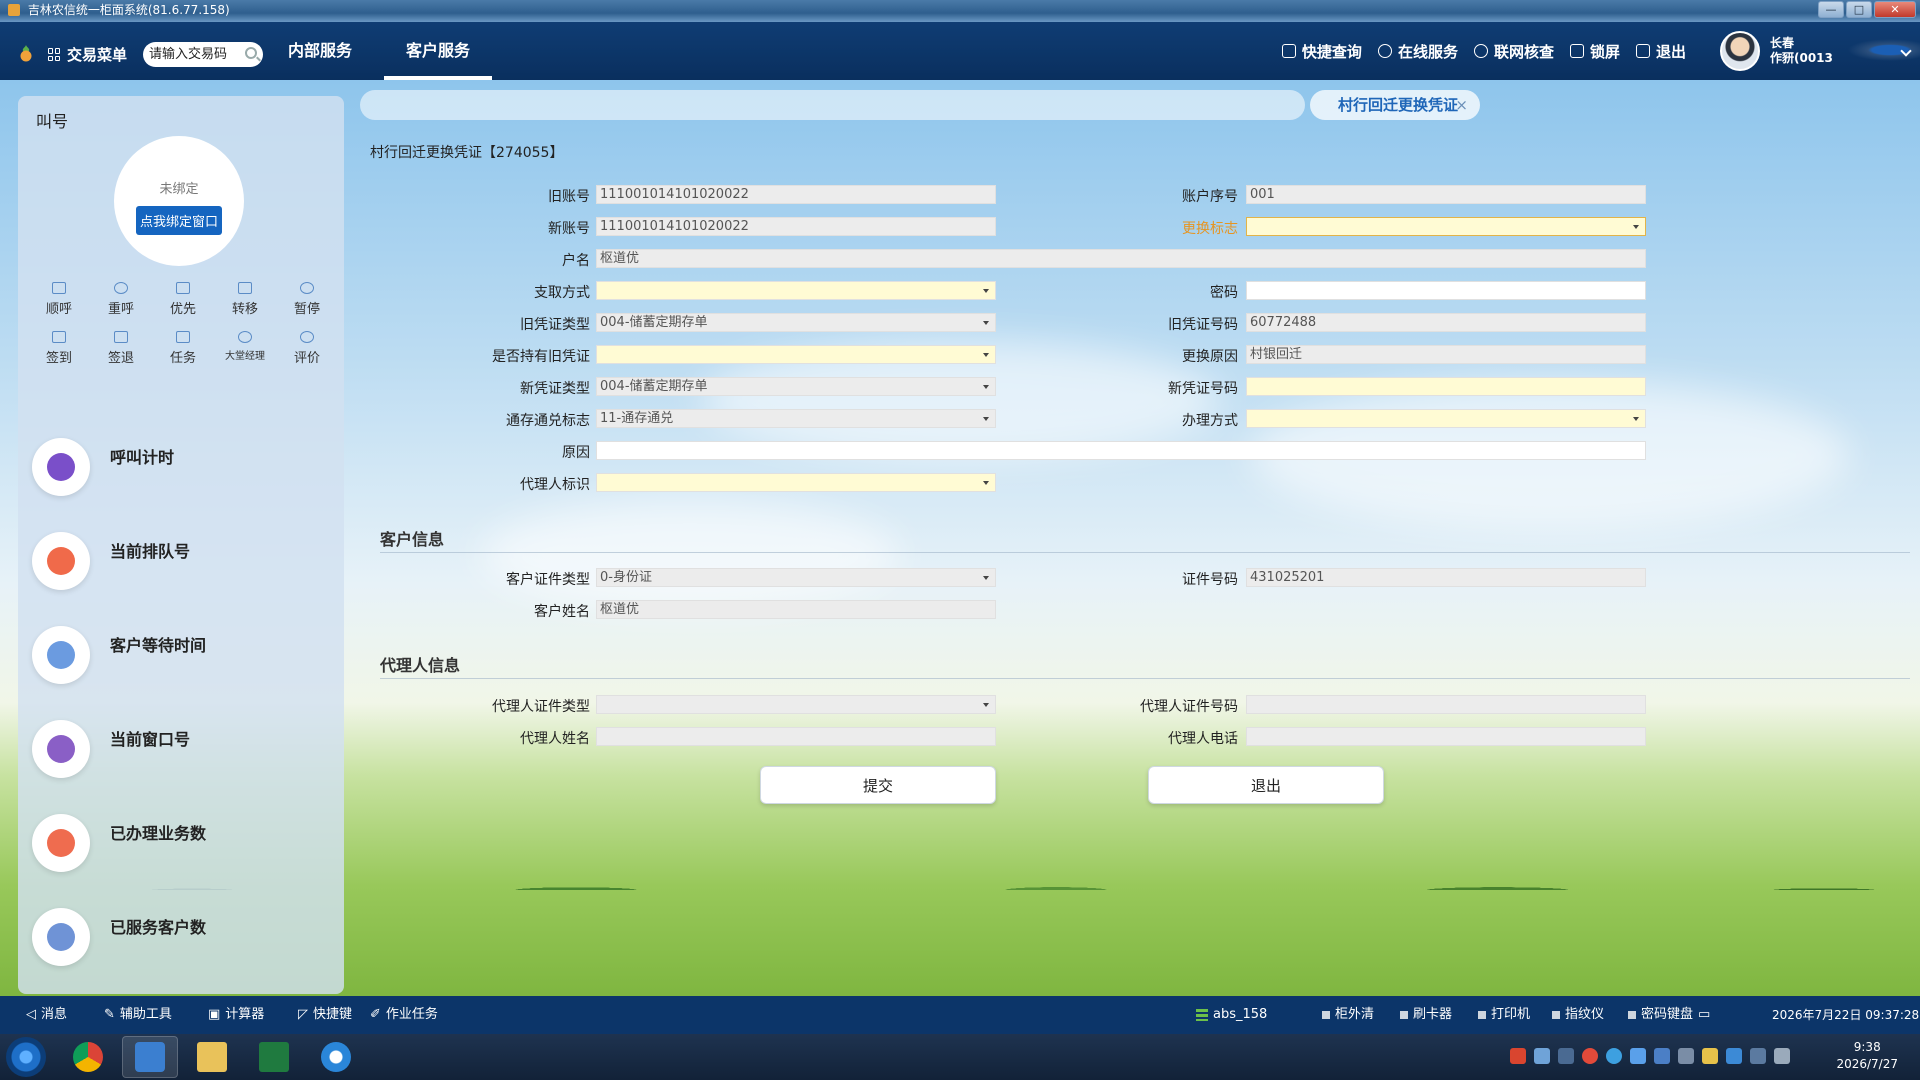  What do you see at coordinates (878, 785) in the screenshot?
I see `submit-button: 提交` at bounding box center [878, 785].